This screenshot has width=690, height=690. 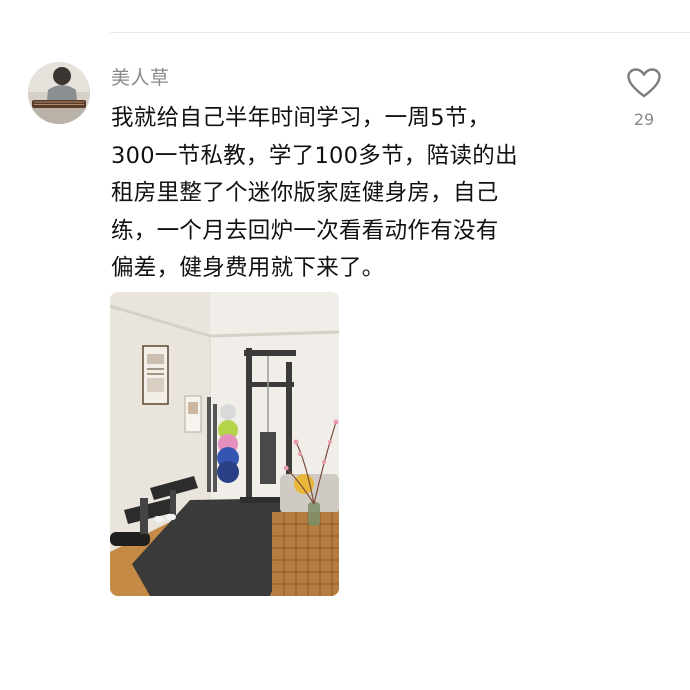 What do you see at coordinates (400, 32) in the screenshot?
I see `top-divider` at bounding box center [400, 32].